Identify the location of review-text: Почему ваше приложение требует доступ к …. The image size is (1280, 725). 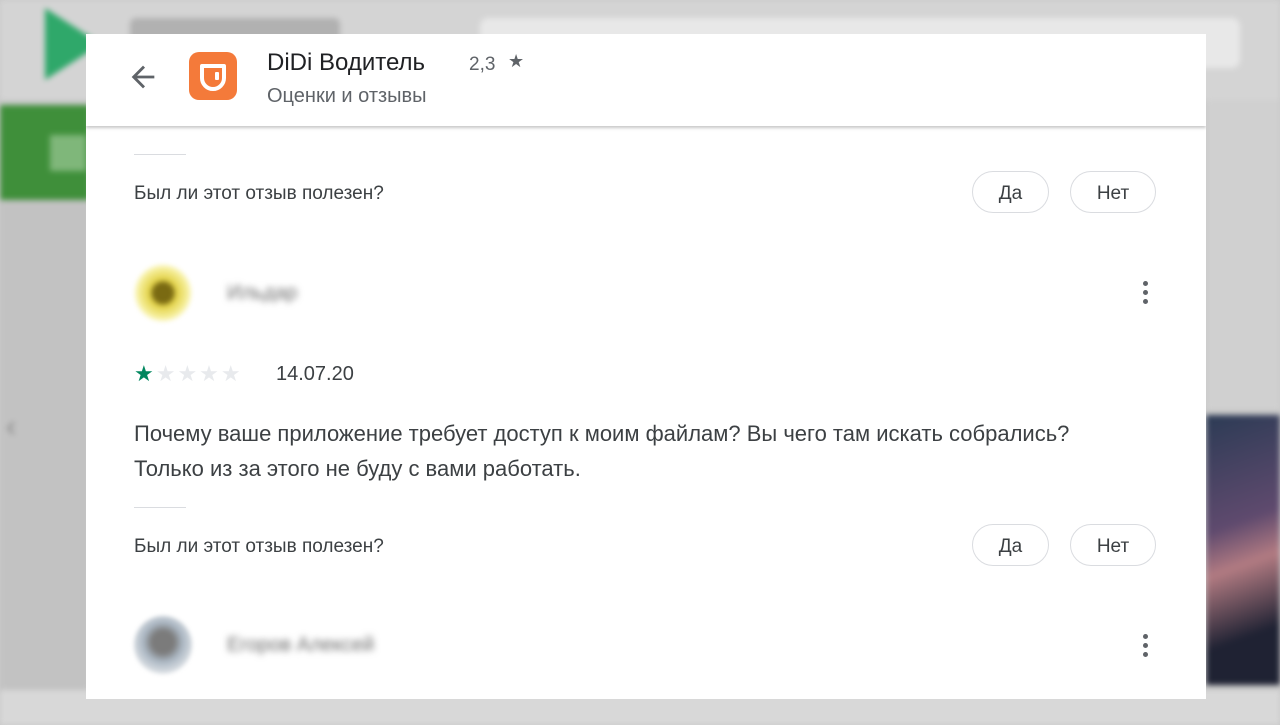
(602, 451).